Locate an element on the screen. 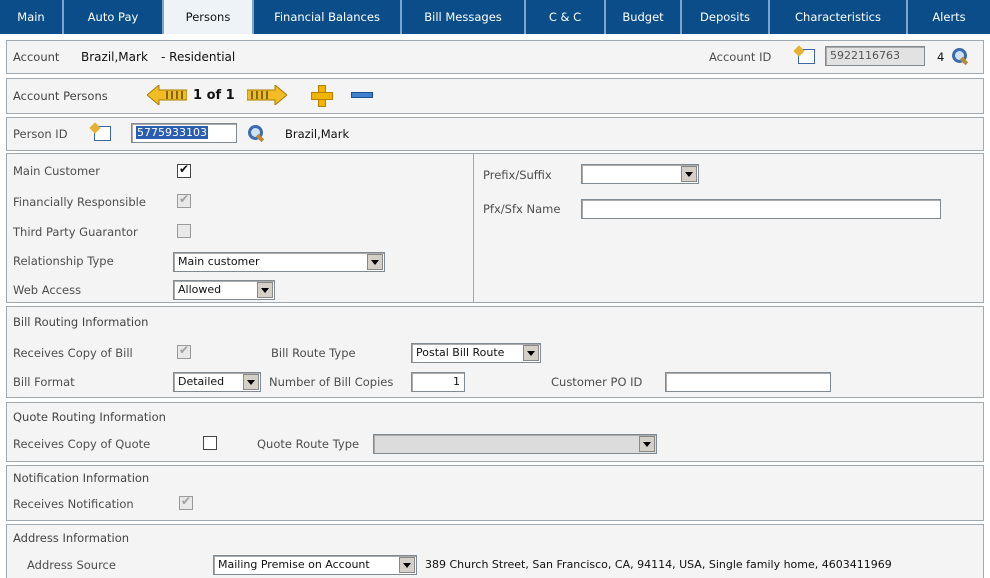 The image size is (990, 578). receives-copy-quote-checkbox is located at coordinates (210, 443).